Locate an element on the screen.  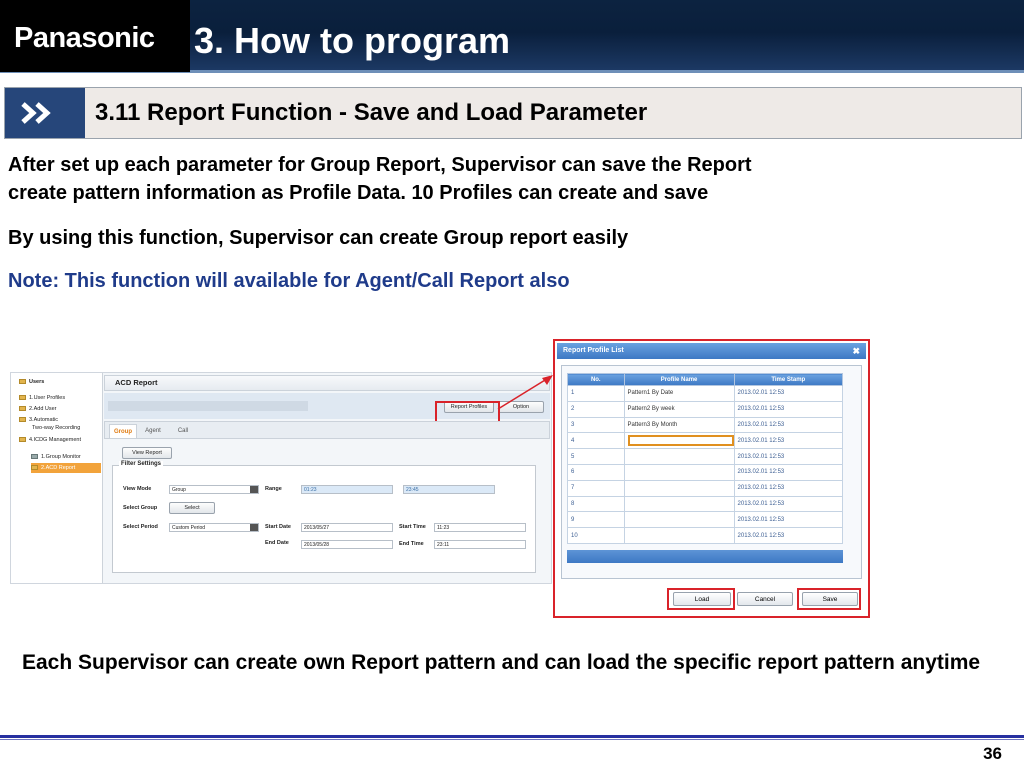
table-row: 8 2013.02.01 12:53 is located at coordinates (705, 504).